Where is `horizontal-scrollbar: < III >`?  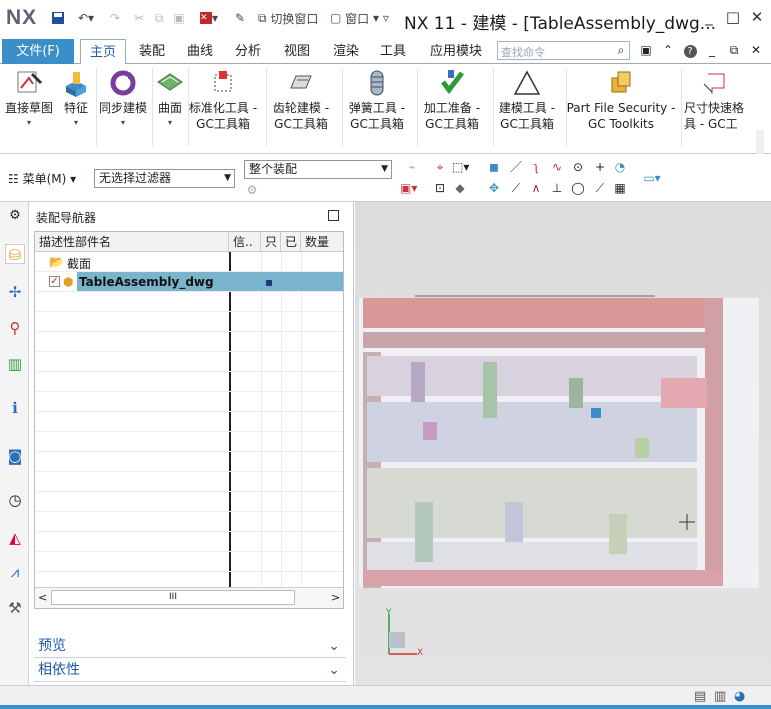
horizontal-scrollbar: < III > is located at coordinates (189, 597).